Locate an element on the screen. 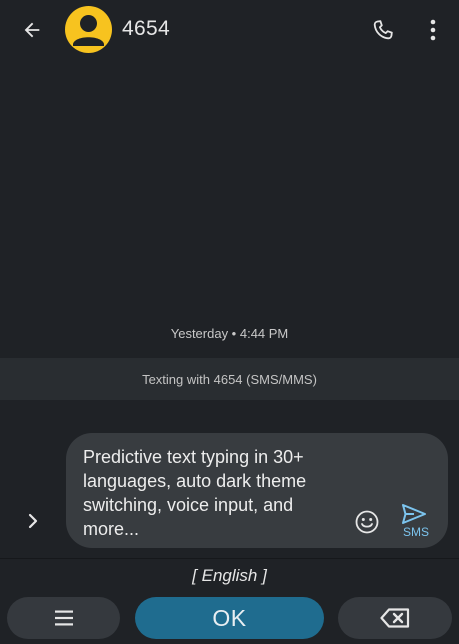  more-vert-icon is located at coordinates (433, 30).